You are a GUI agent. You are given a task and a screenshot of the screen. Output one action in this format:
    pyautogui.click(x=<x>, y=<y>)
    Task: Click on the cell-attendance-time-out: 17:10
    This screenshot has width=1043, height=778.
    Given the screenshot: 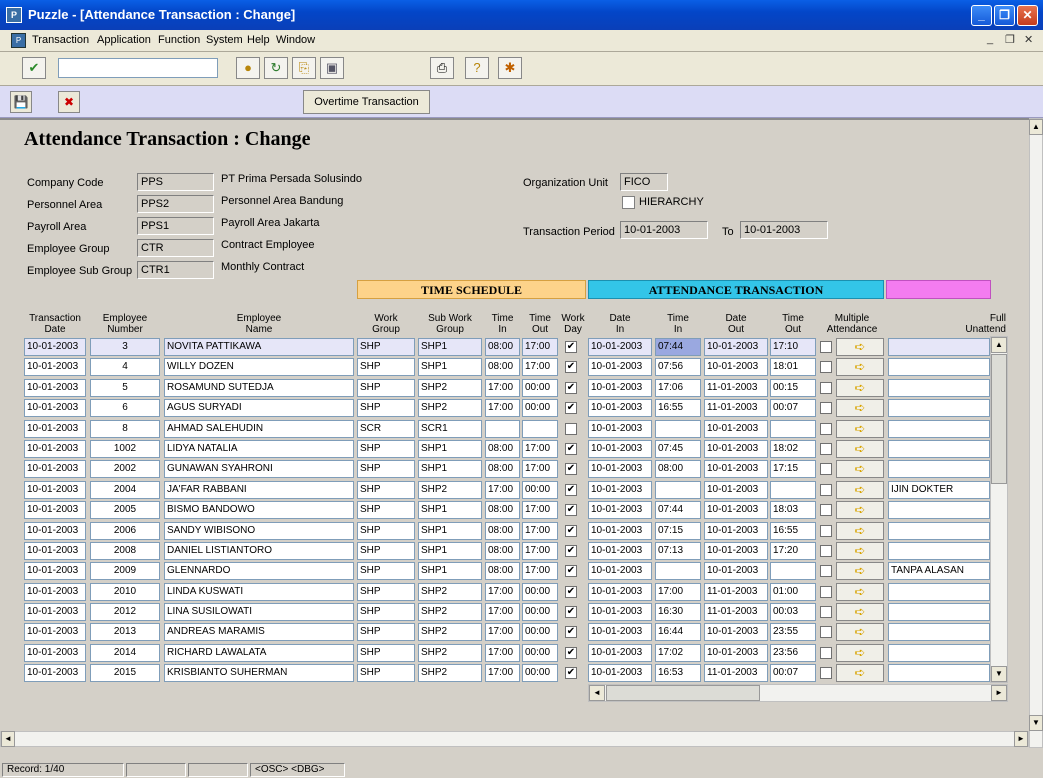 What is the action you would take?
    pyautogui.click(x=793, y=347)
    